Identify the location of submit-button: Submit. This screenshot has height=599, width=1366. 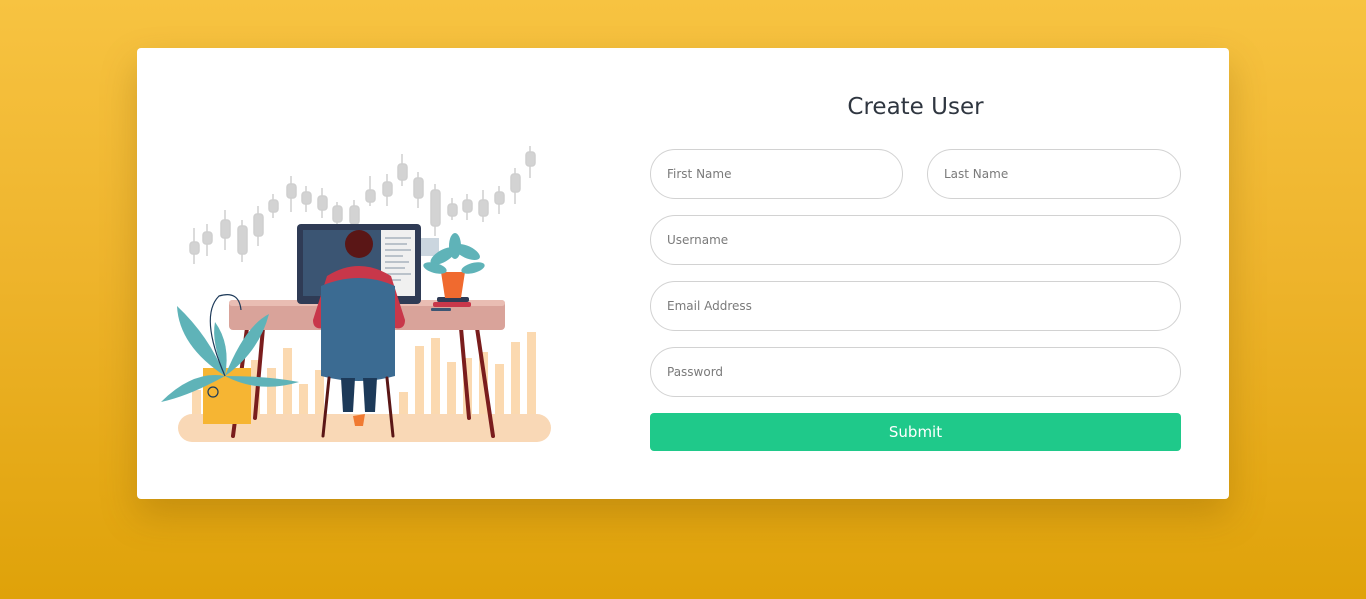
(915, 432).